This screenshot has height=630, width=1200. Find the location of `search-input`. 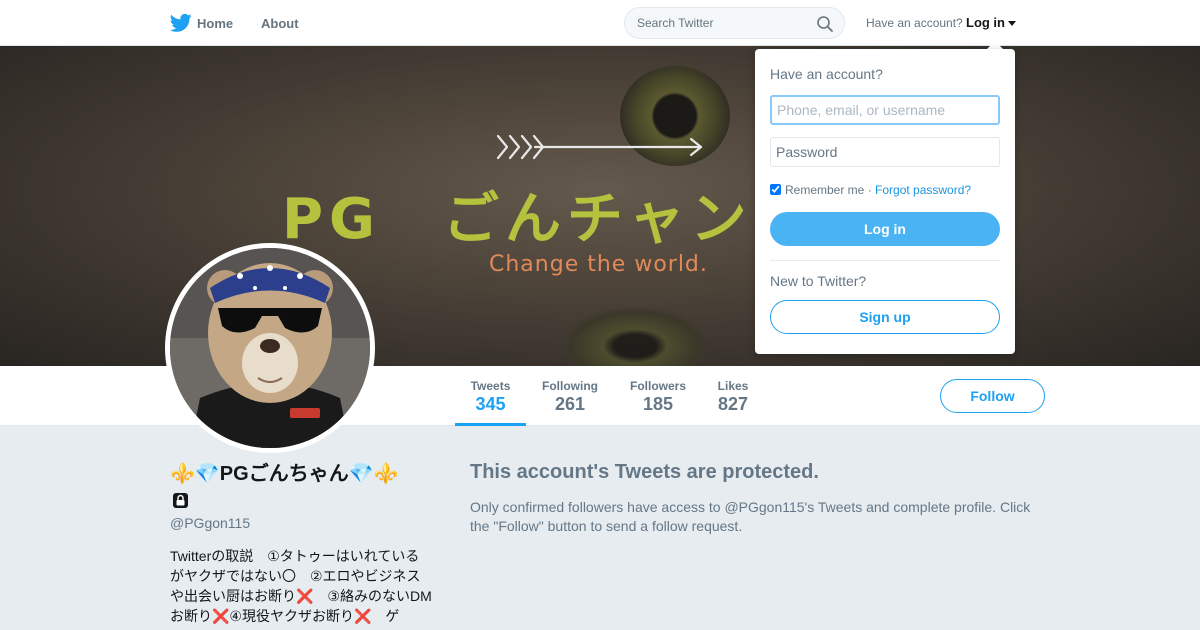

search-input is located at coordinates (722, 23).